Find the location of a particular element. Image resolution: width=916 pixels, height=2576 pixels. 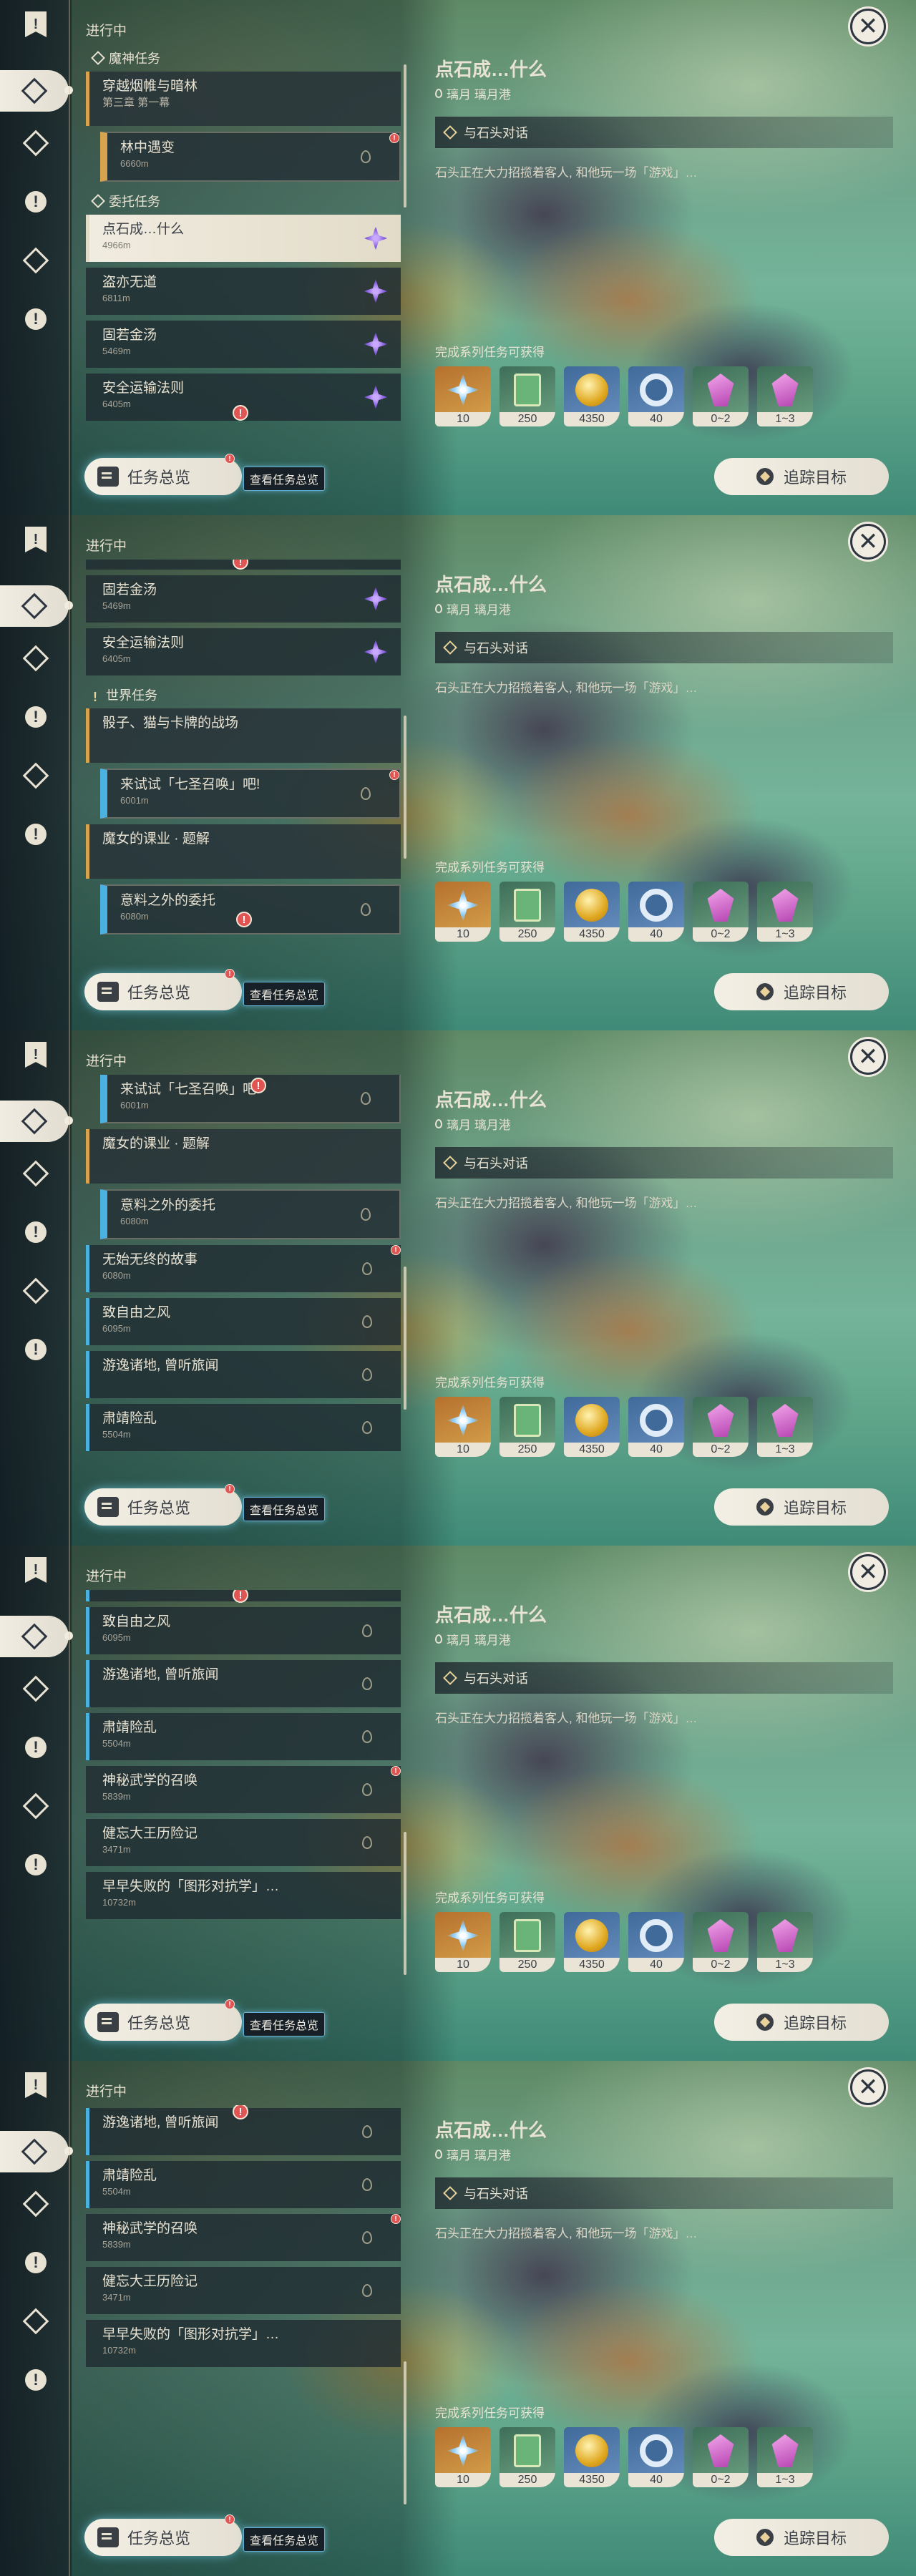

quest-item-thief: 盗亦无道6811m! is located at coordinates (243, 565).